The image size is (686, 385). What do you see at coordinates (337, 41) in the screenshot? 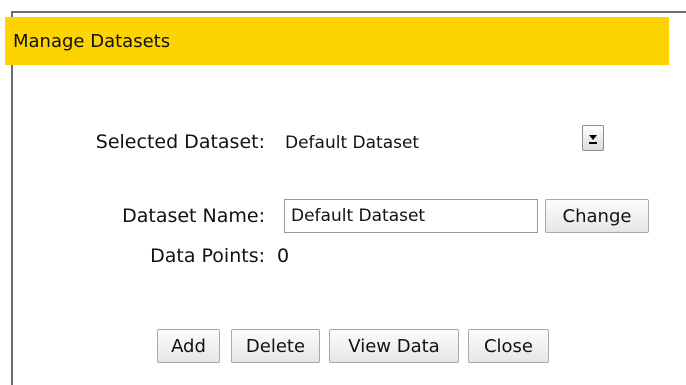
I see `dialog-title-bar: Manage Datasets` at bounding box center [337, 41].